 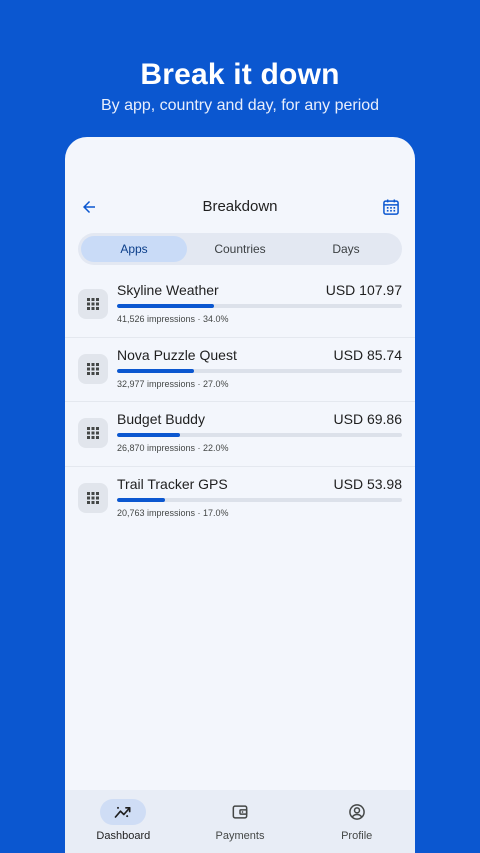 What do you see at coordinates (240, 74) in the screenshot?
I see `hero-title: Break it down` at bounding box center [240, 74].